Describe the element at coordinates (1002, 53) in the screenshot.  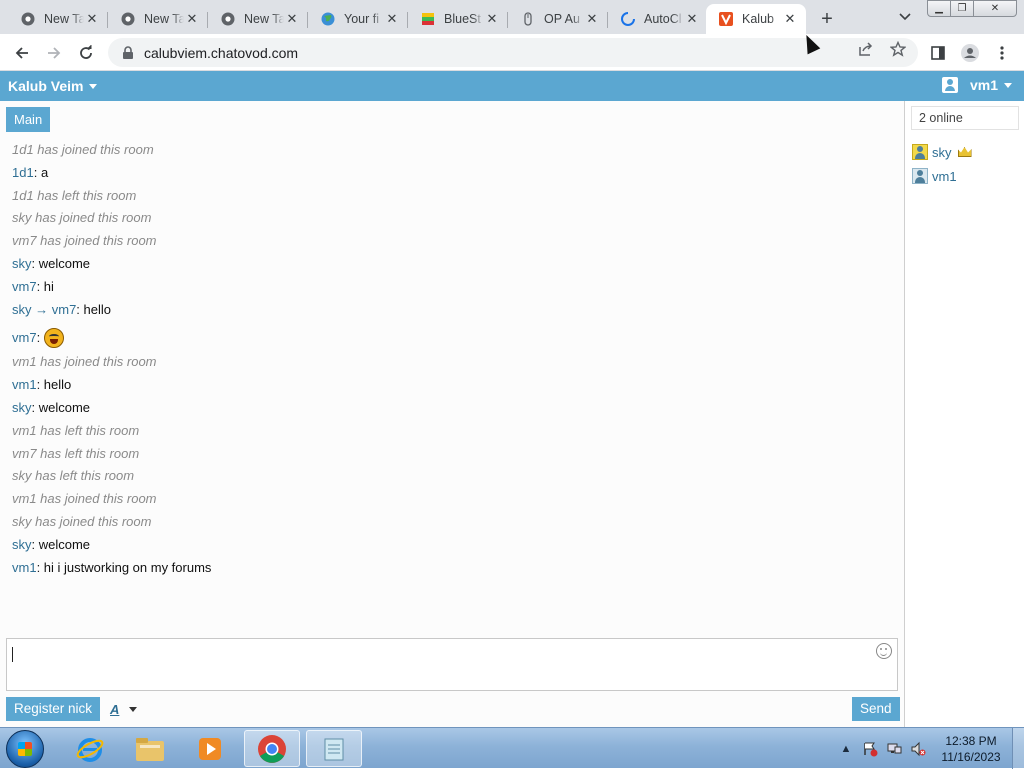
I see `browser-menu-button` at that location.